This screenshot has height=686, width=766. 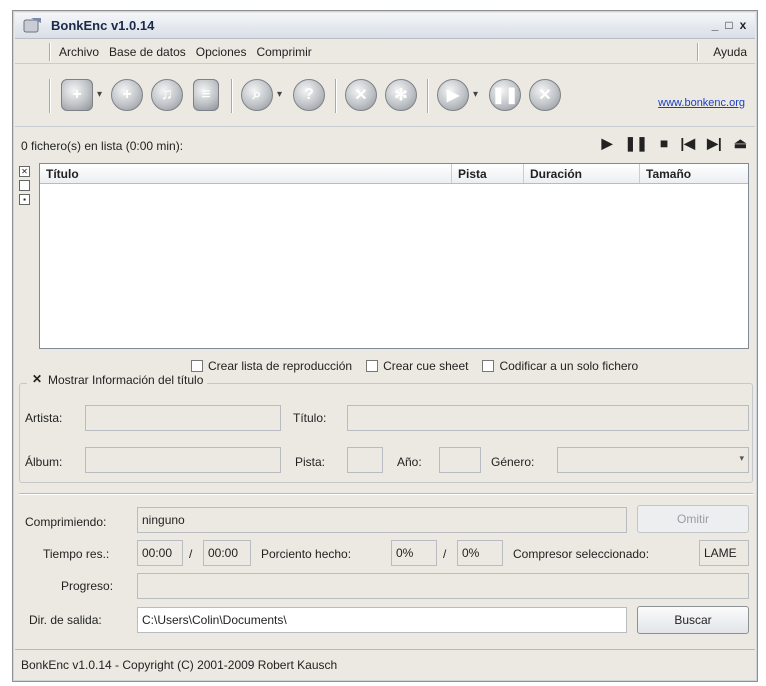 What do you see at coordinates (24, 171) in the screenshot?
I see `select-all-checkbox: ✕` at bounding box center [24, 171].